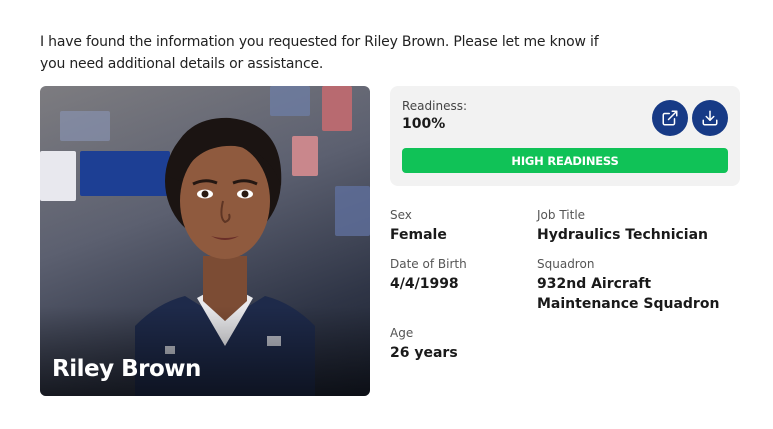 The image size is (773, 429). I want to click on external-link-icon, so click(670, 118).